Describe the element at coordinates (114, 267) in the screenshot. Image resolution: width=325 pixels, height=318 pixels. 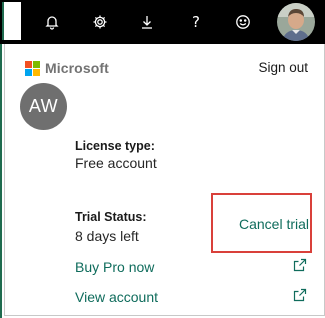
I see `buy-pro-link: Buy Pro now` at that location.